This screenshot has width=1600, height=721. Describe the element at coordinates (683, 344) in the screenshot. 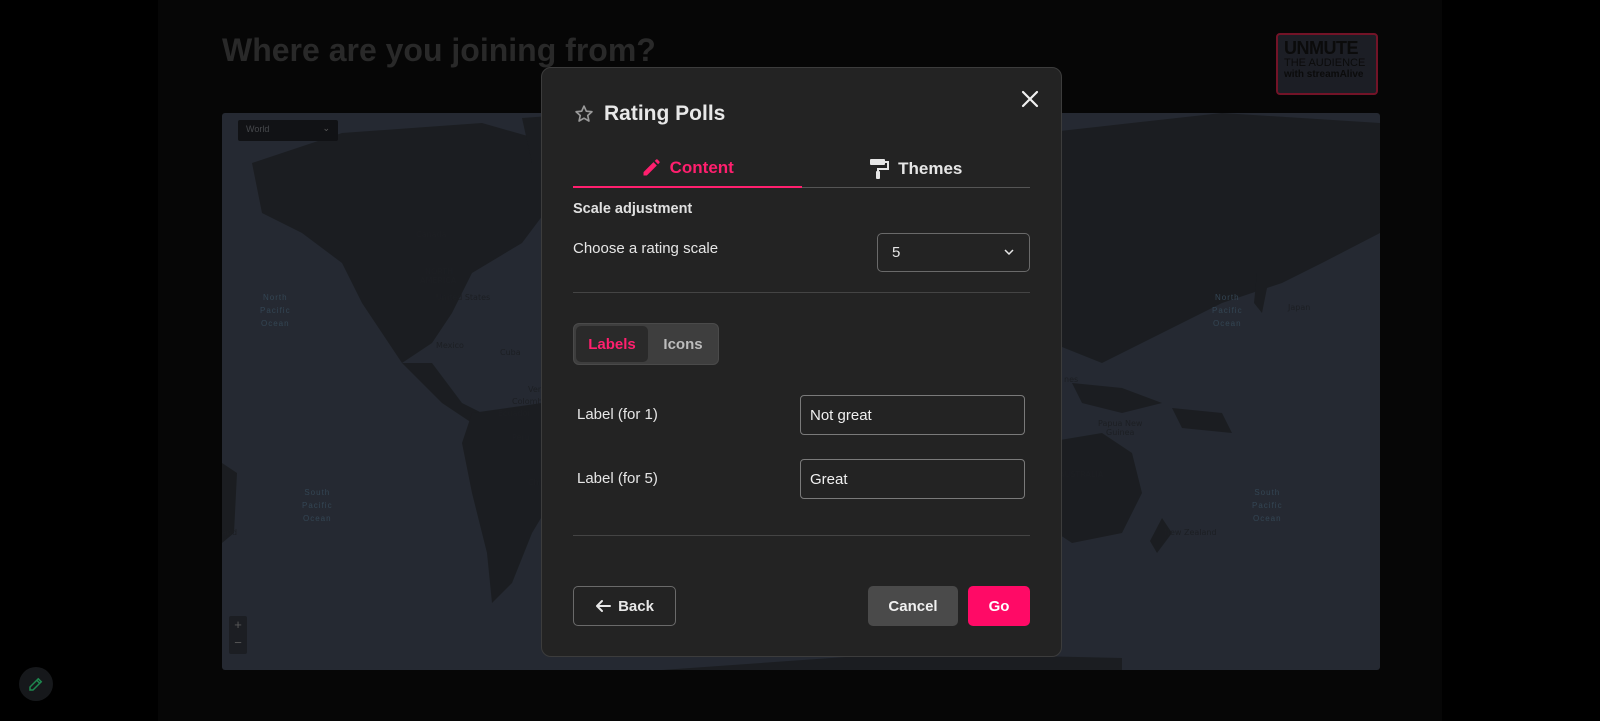

I see `segment-icons: Icons` at that location.